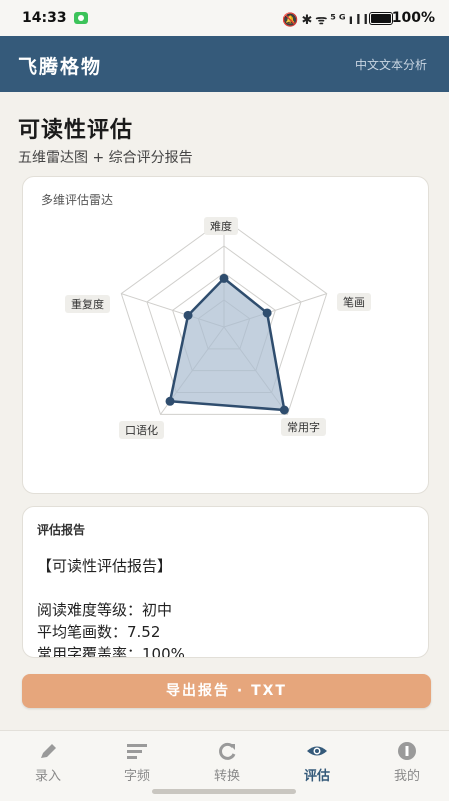 This screenshot has height=801, width=449. Describe the element at coordinates (224, 18) in the screenshot. I see `status-bar: 14:33 🔕✱ᯤ⁵ᴳıll 100%` at that location.